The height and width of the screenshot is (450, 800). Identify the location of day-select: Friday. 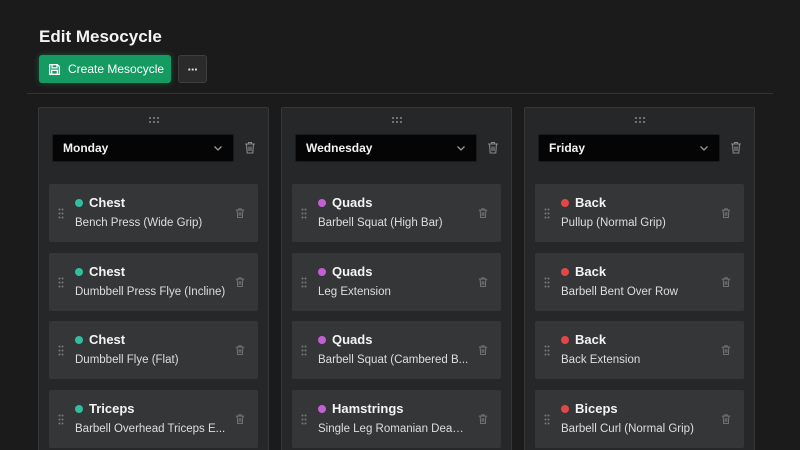
(629, 148).